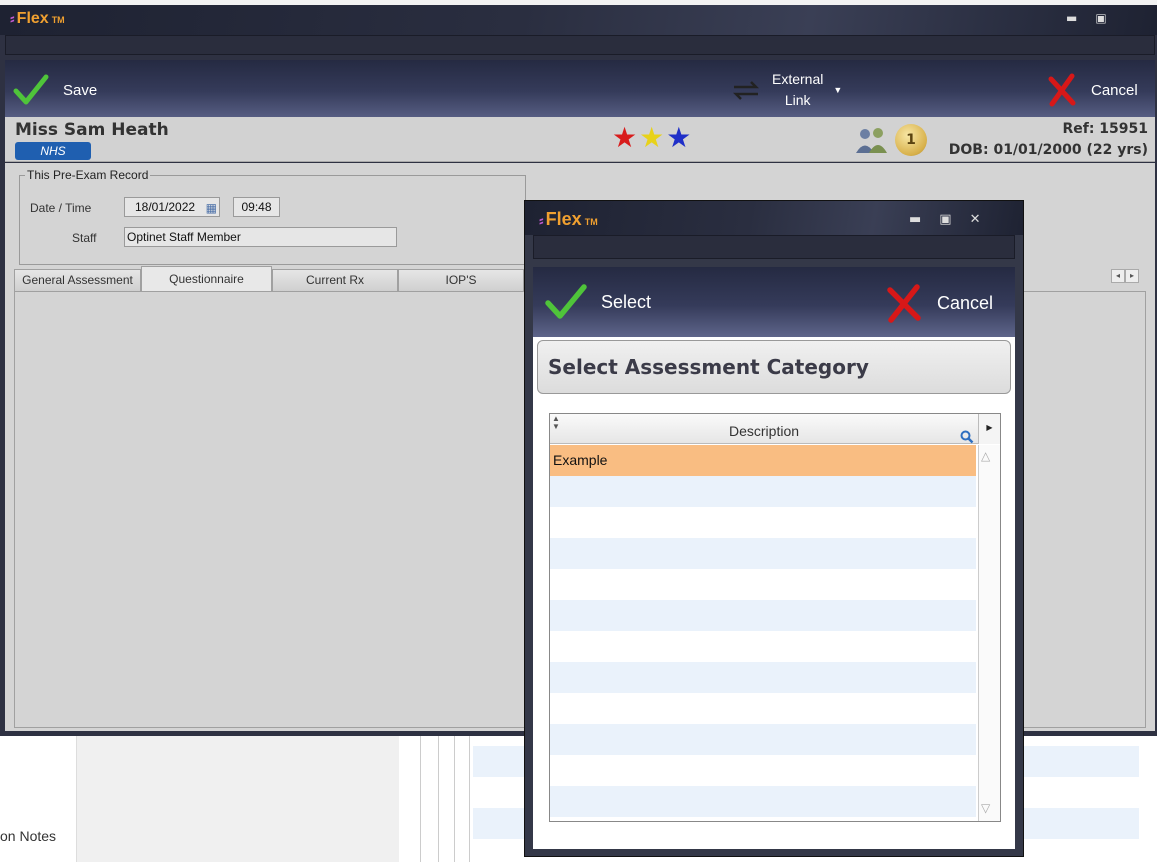  I want to click on nhs-badge: NHS, so click(53, 151).